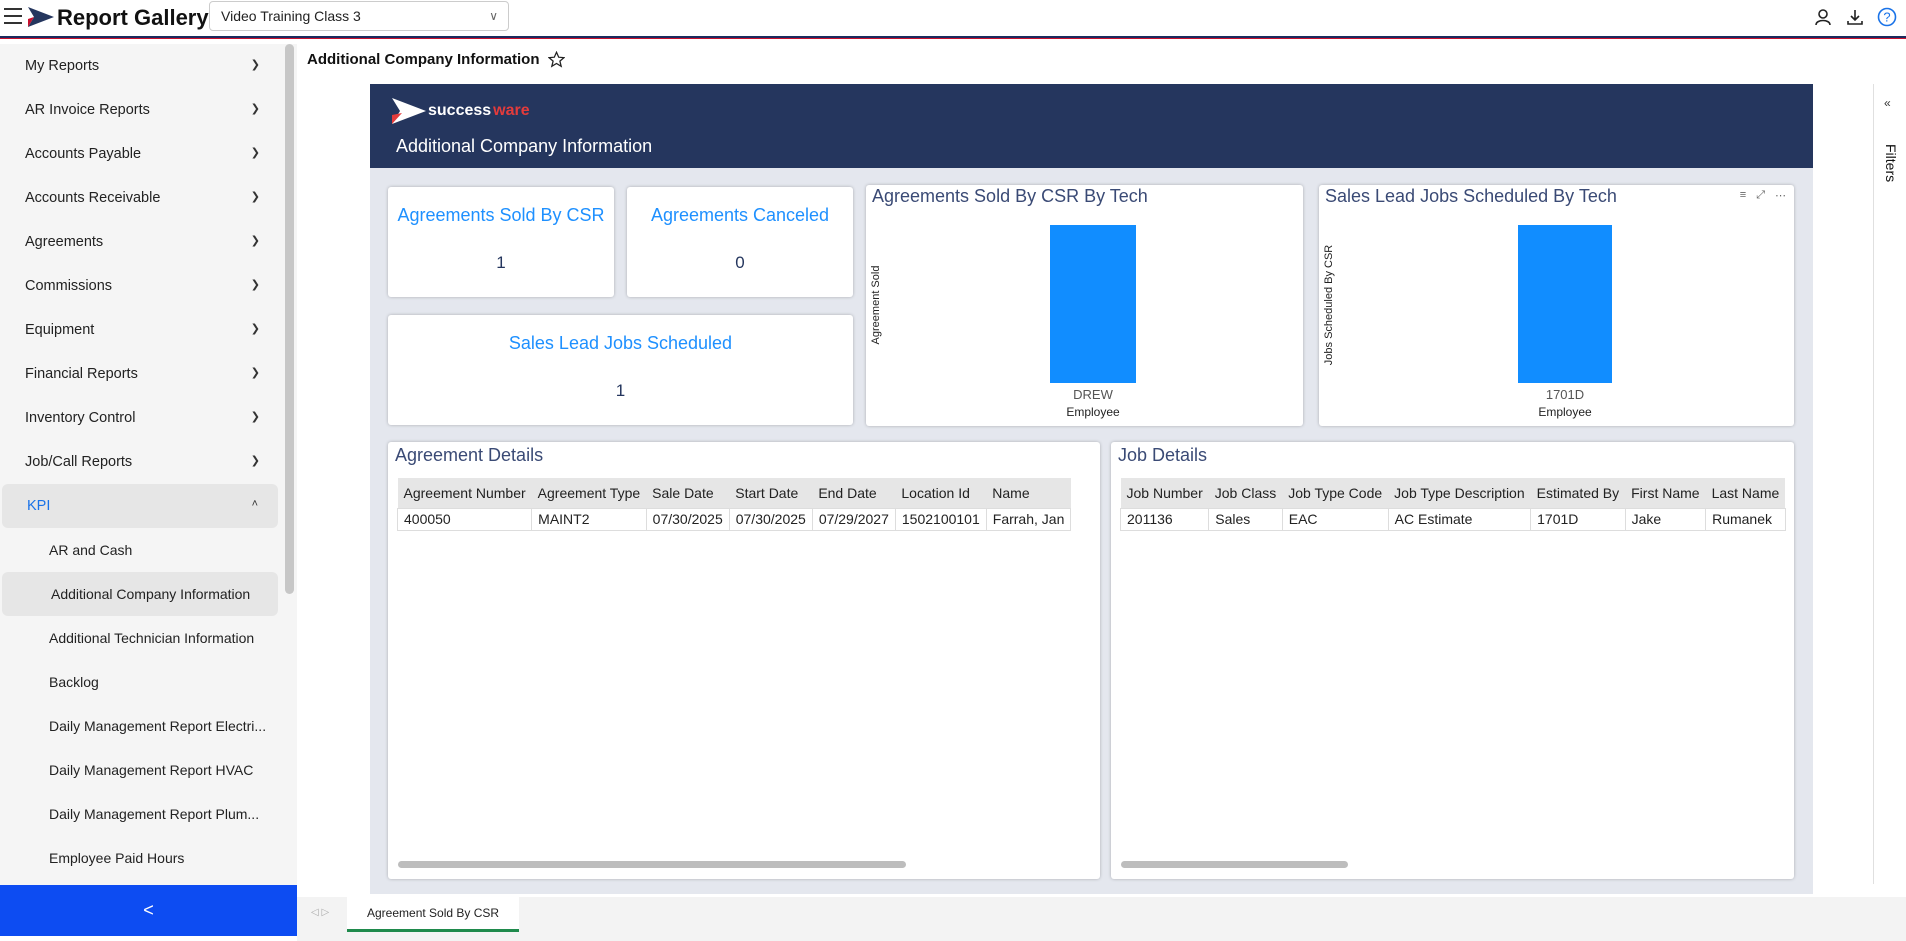 Image resolution: width=1906 pixels, height=941 pixels. What do you see at coordinates (140, 66) in the screenshot?
I see `sidebar-item-my-reports: My Reports ❯` at bounding box center [140, 66].